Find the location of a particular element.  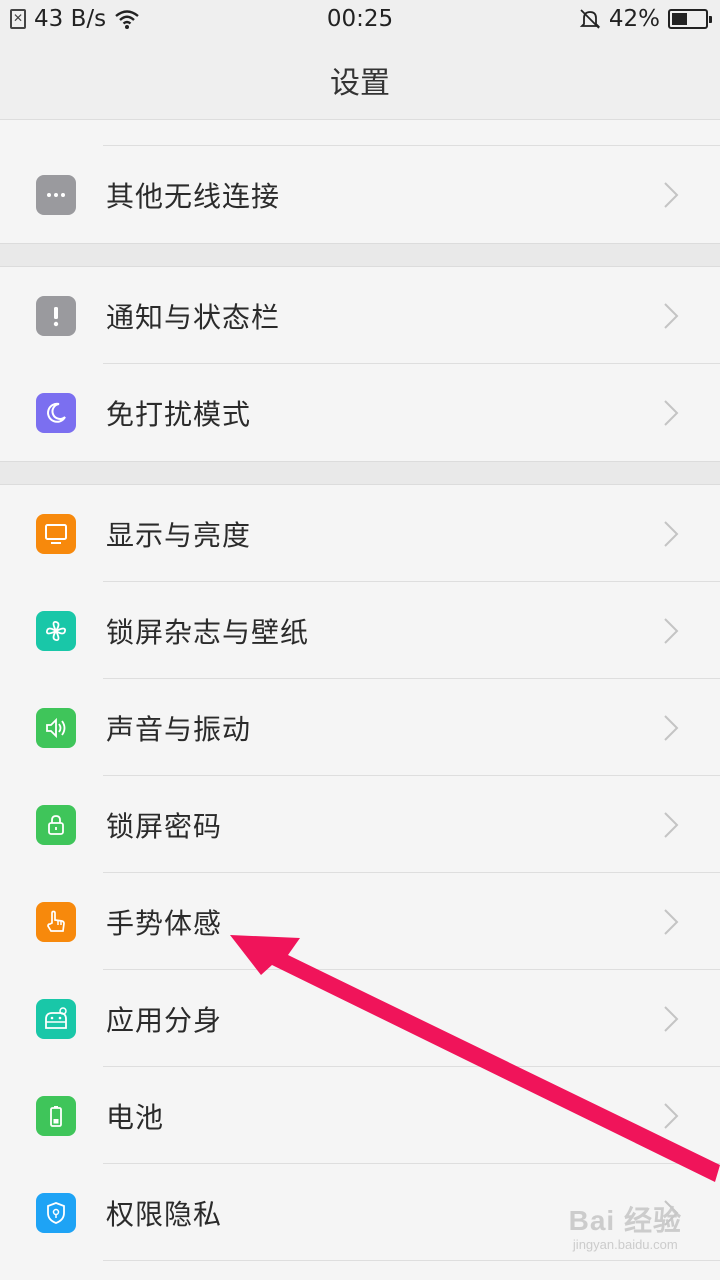

settings-row-battery: 电池 is located at coordinates (360, 1115).